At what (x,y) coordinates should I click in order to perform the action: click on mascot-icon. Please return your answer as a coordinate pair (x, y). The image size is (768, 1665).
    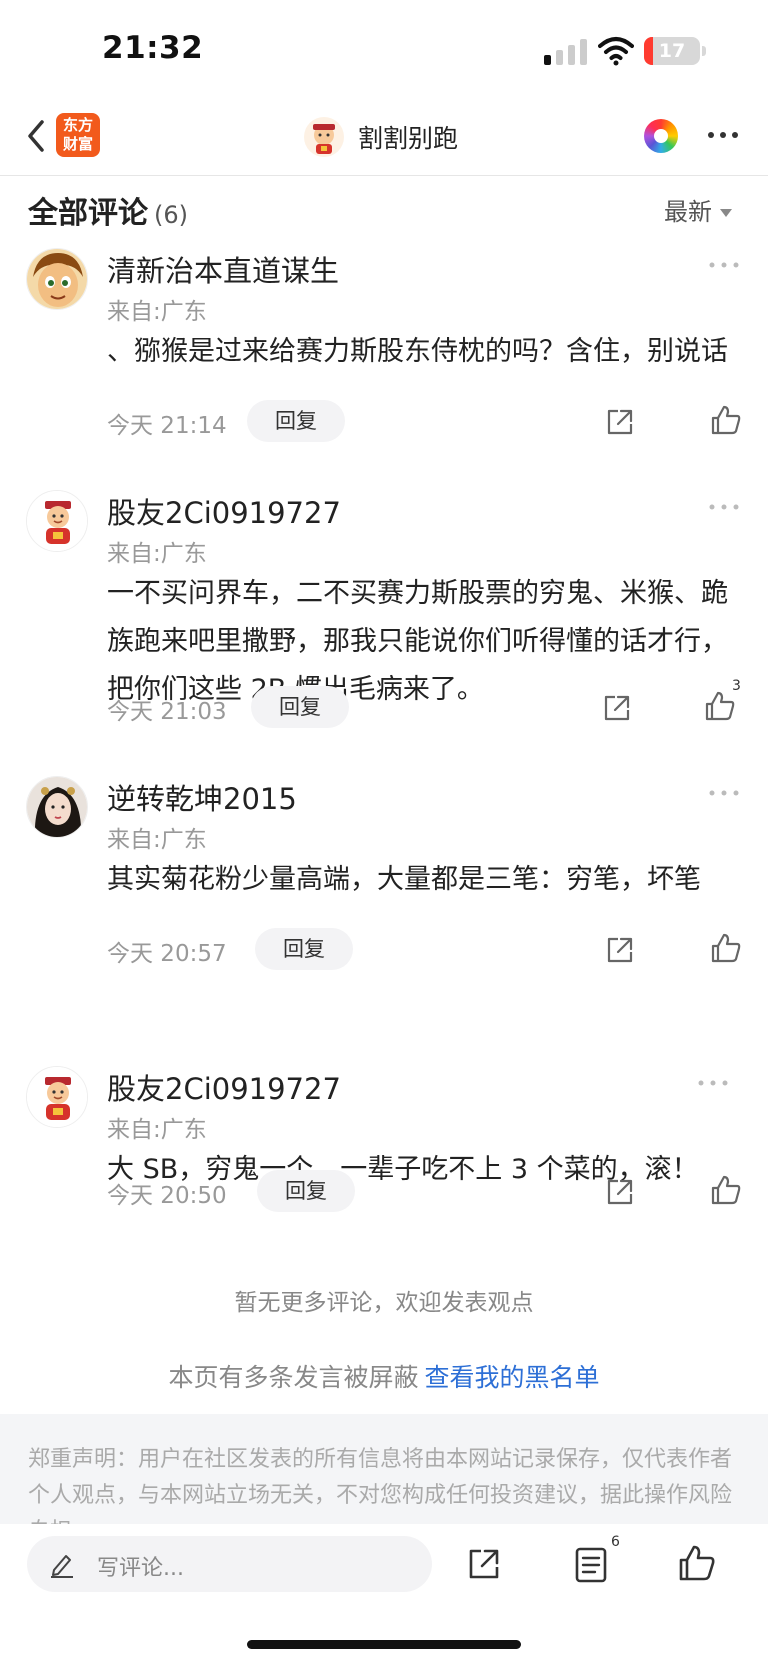
    Looking at the image, I should click on (324, 139).